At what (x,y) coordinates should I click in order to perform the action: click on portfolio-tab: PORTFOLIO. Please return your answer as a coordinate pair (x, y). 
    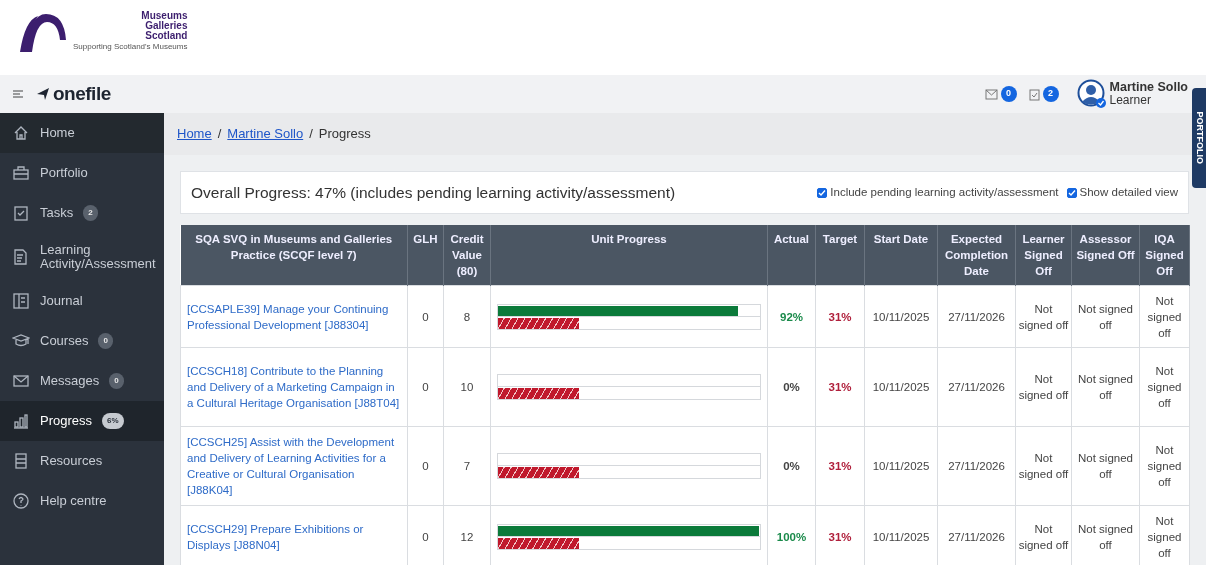
    Looking at the image, I should click on (1199, 138).